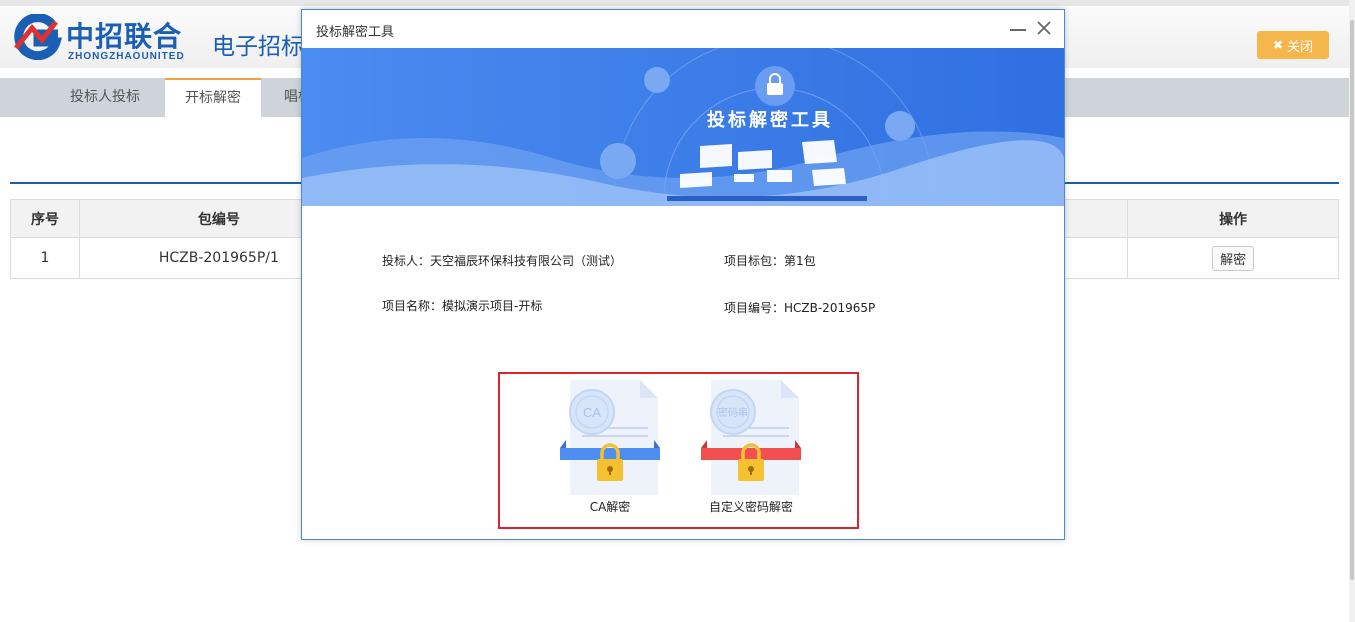  What do you see at coordinates (1300, 47) in the screenshot?
I see `close-button-label: 关闭` at bounding box center [1300, 47].